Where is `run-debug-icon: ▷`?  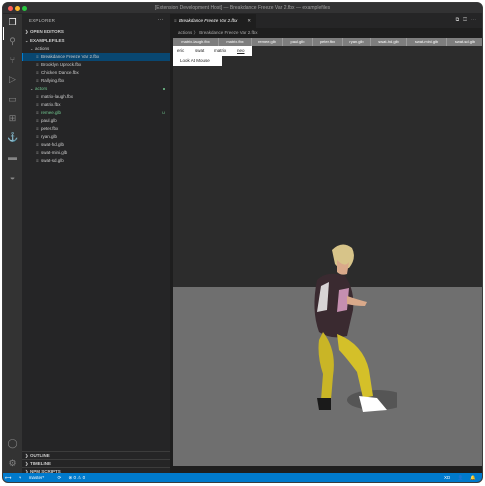
run-debug-icon: ▷ is located at coordinates (12, 79).